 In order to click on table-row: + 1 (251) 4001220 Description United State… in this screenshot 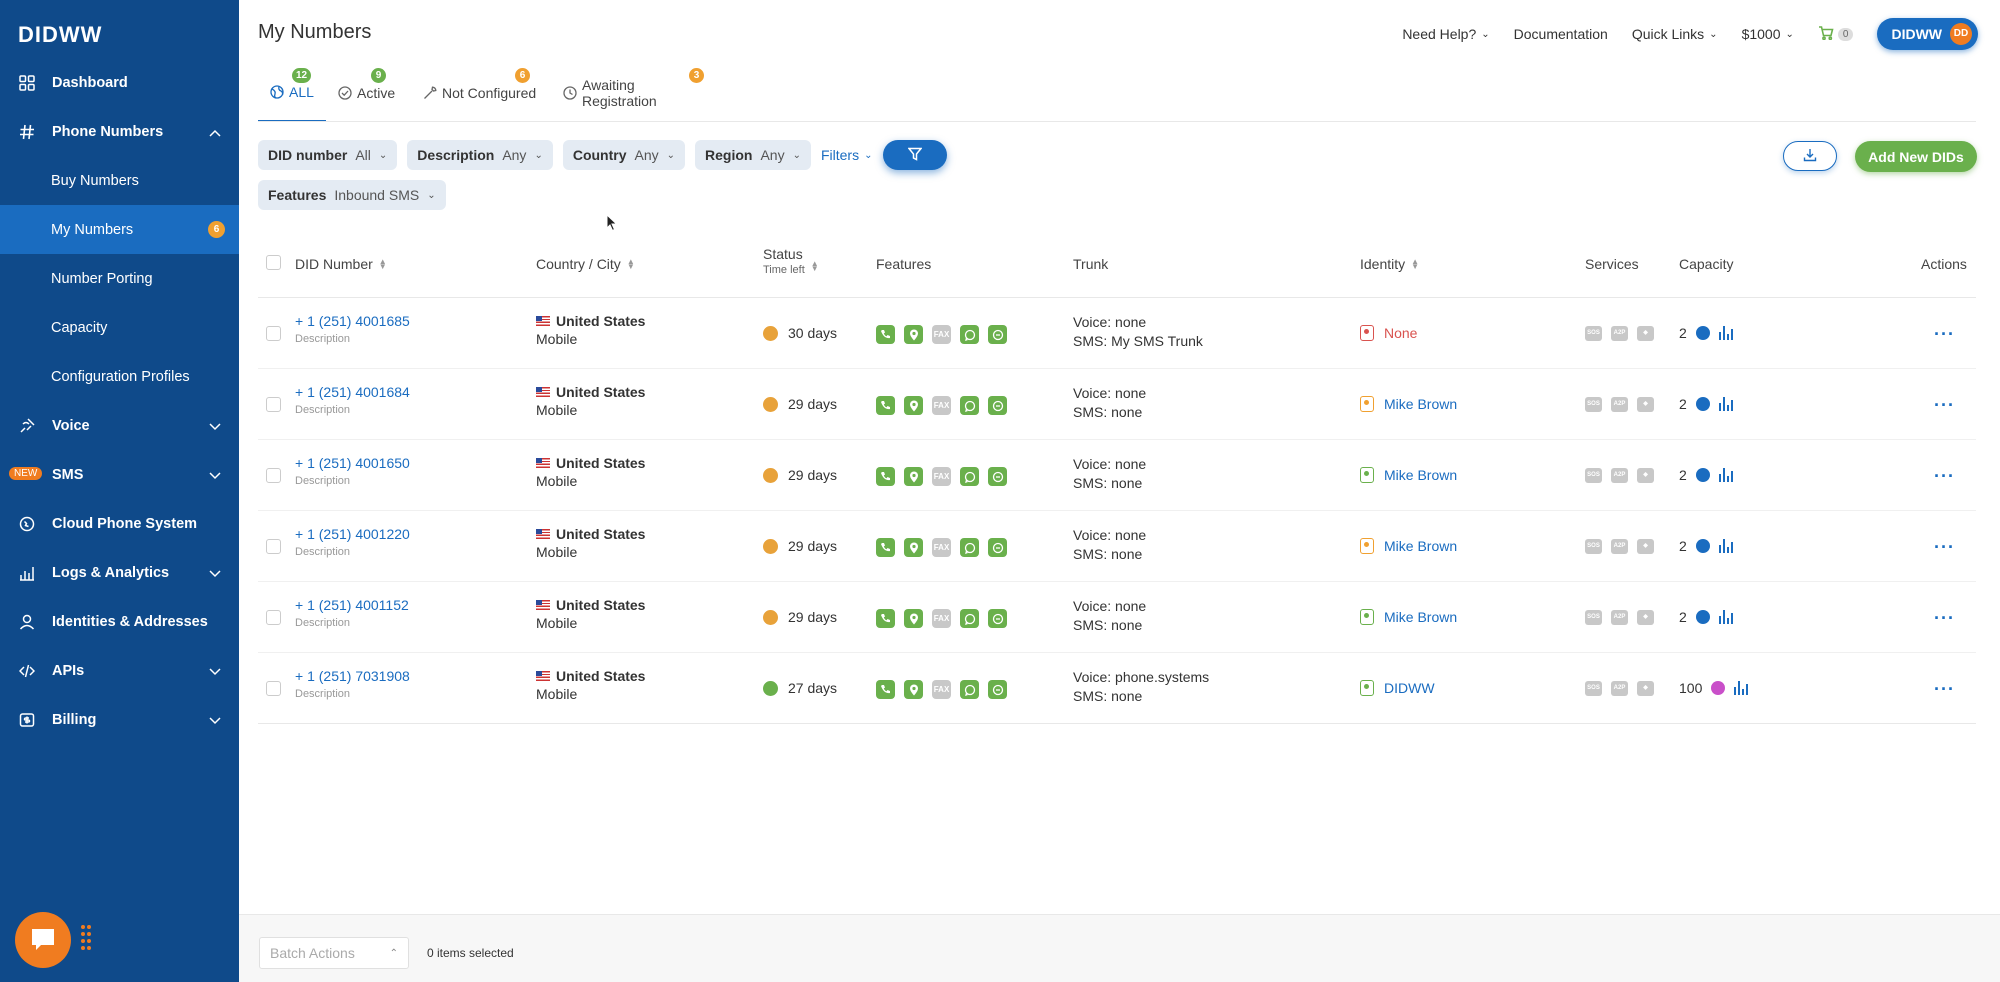, I will do `click(1117, 546)`.